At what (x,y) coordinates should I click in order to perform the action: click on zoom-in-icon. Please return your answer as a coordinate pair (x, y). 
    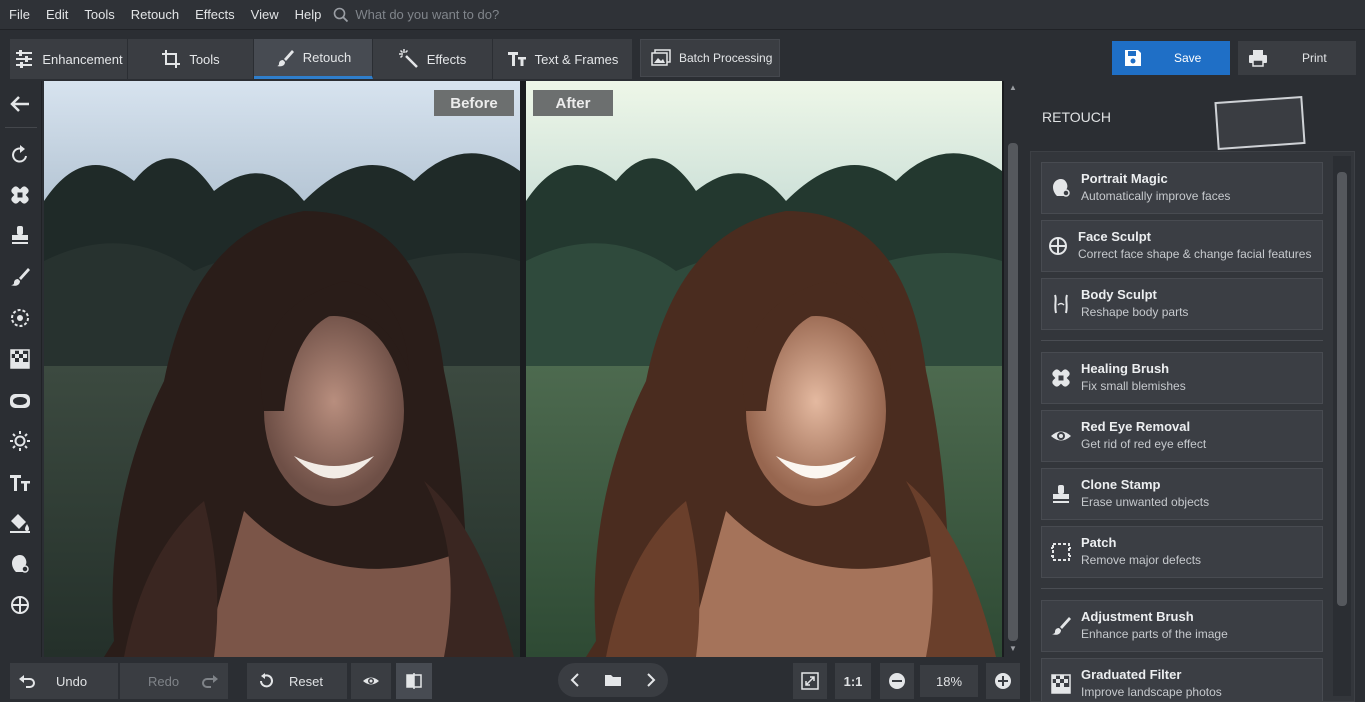
    Looking at the image, I should click on (1003, 681).